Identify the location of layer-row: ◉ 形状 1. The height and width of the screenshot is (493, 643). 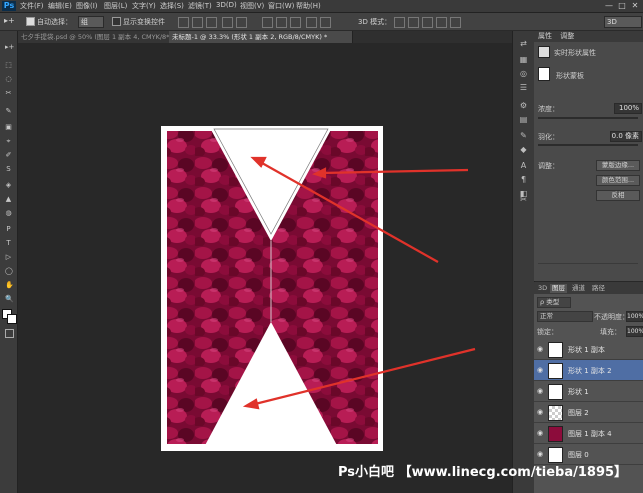
(588, 391).